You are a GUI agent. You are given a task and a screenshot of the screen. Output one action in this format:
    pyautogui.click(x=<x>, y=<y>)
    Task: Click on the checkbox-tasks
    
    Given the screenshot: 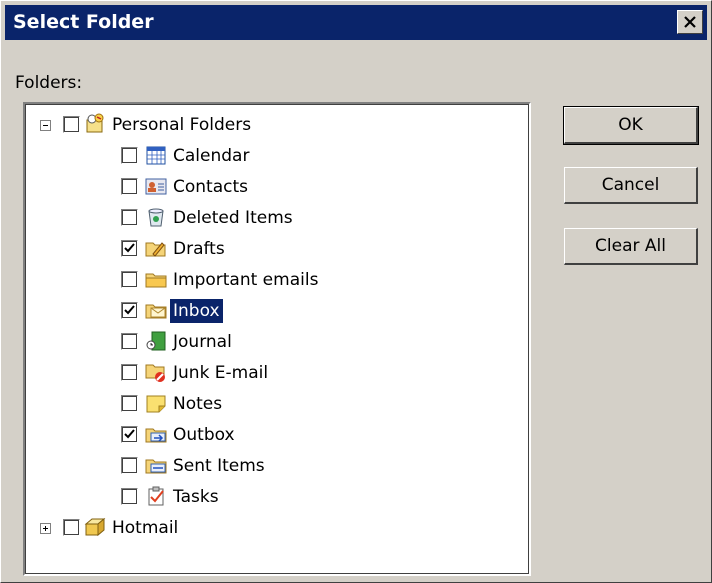 What is the action you would take?
    pyautogui.click(x=129, y=496)
    